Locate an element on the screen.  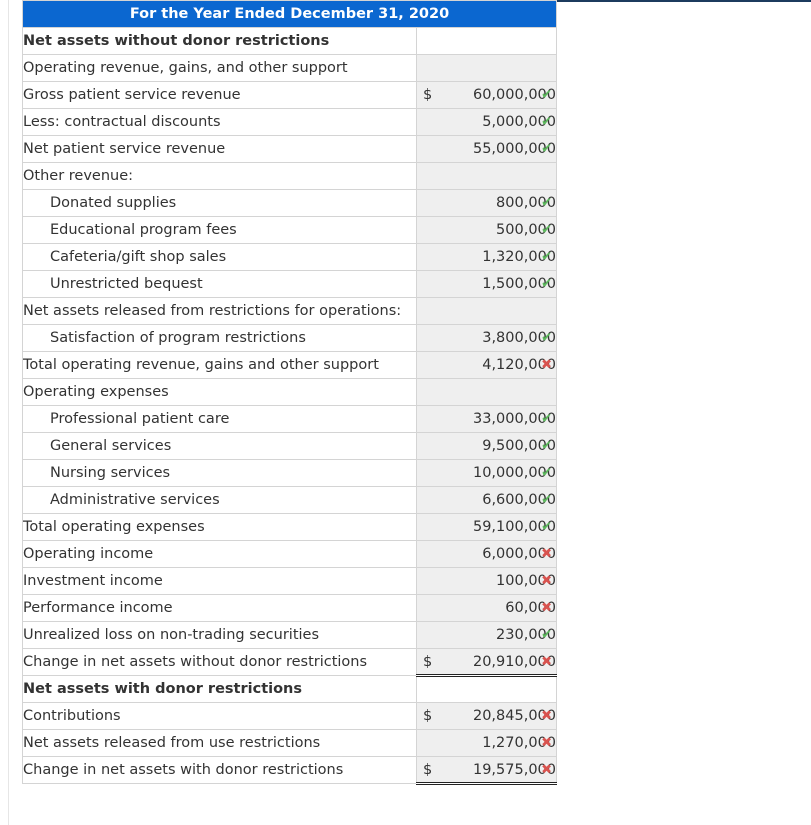
row-label: Operating income is located at coordinates (219, 554).